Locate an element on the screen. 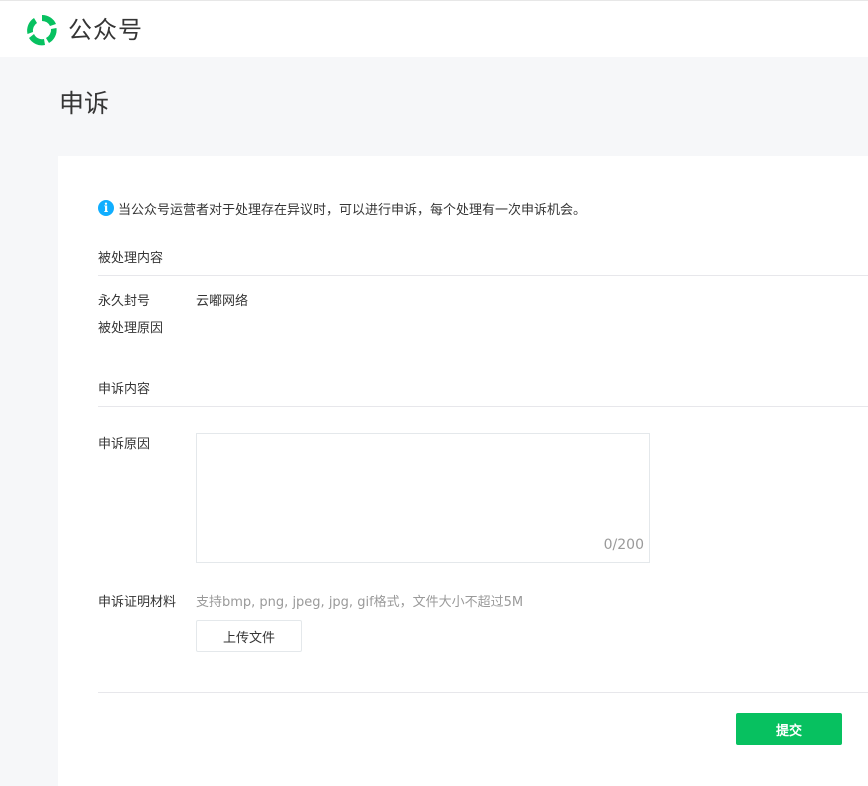 The height and width of the screenshot is (786, 868). notice-text: 当公众号运营者对于处理存在异议时，可以进行申诉，每个处理有一次申诉机会。 is located at coordinates (352, 210).